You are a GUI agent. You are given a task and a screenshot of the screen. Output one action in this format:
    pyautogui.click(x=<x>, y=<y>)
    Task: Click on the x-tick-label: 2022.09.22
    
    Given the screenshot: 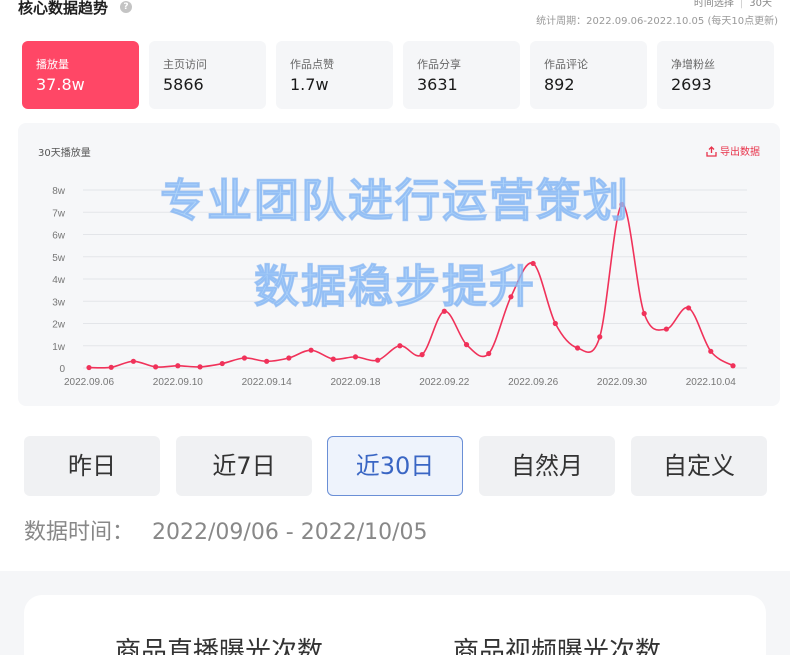 What is the action you would take?
    pyautogui.click(x=444, y=382)
    